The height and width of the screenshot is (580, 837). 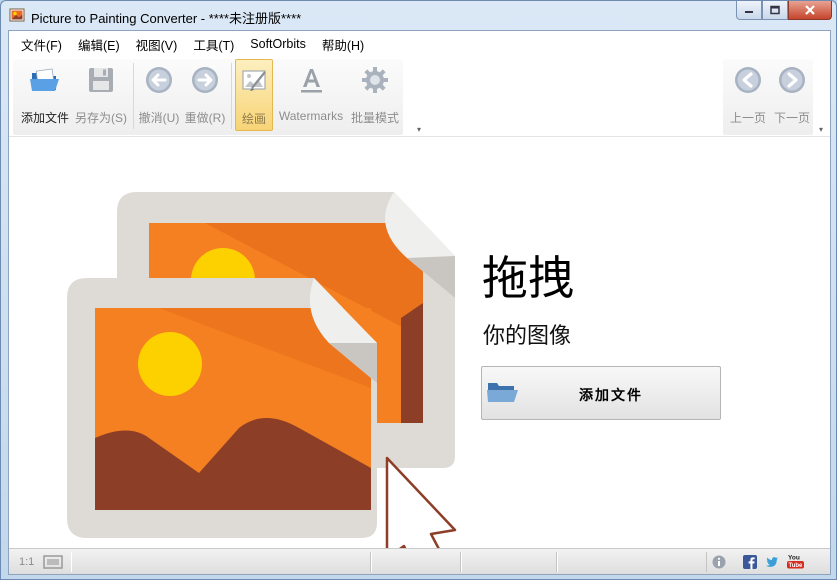 I want to click on paint-brush-icon, so click(x=254, y=80).